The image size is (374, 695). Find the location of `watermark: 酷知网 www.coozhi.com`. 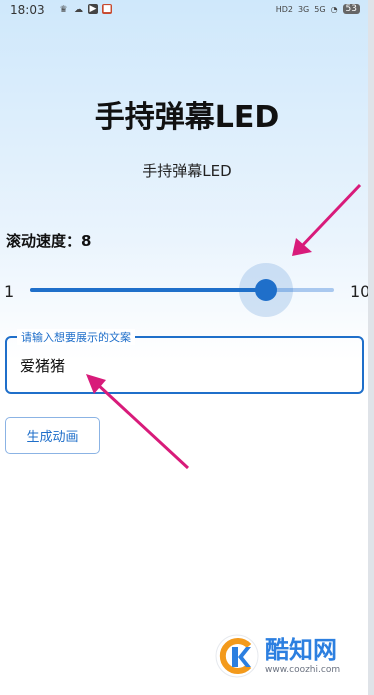

watermark: 酷知网 www.coozhi.com is located at coordinates (277, 656).